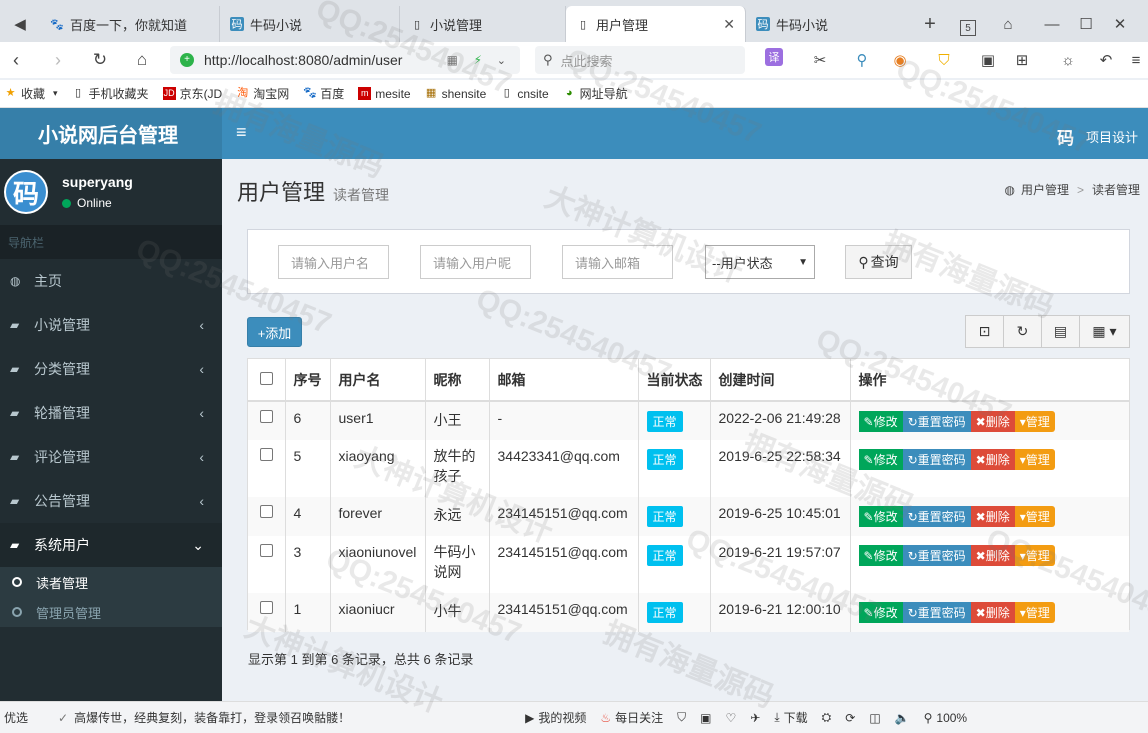  What do you see at coordinates (111, 545) in the screenshot?
I see `sidebar-item-system-user: ▰ 系统用户 ⌄` at bounding box center [111, 545].